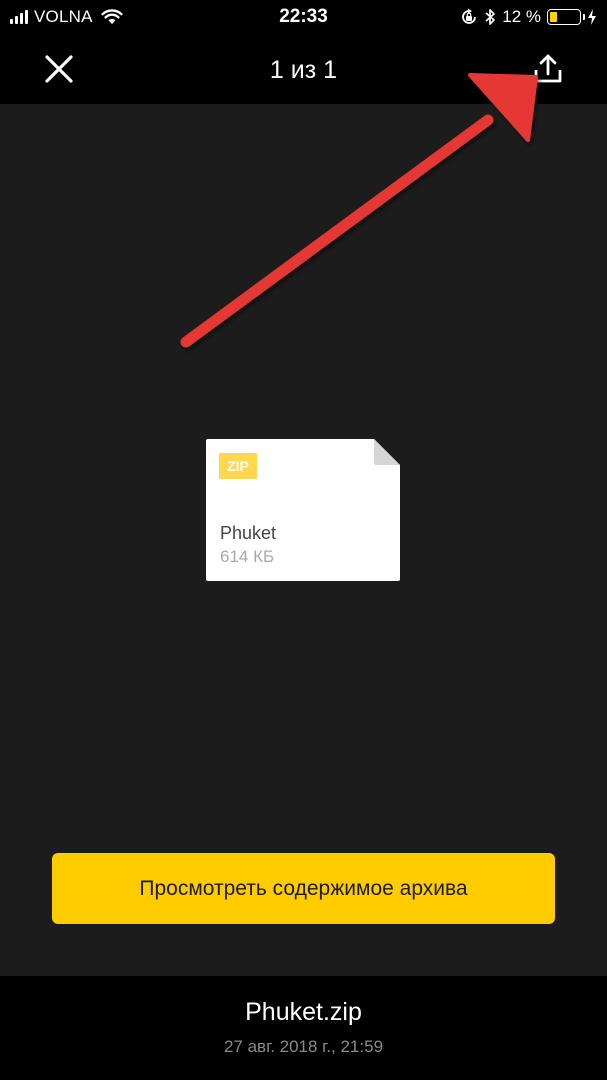  I want to click on bottom-info-bar: Phuket.zip 27 авг. 2018 г., 21:59, so click(303, 1028).